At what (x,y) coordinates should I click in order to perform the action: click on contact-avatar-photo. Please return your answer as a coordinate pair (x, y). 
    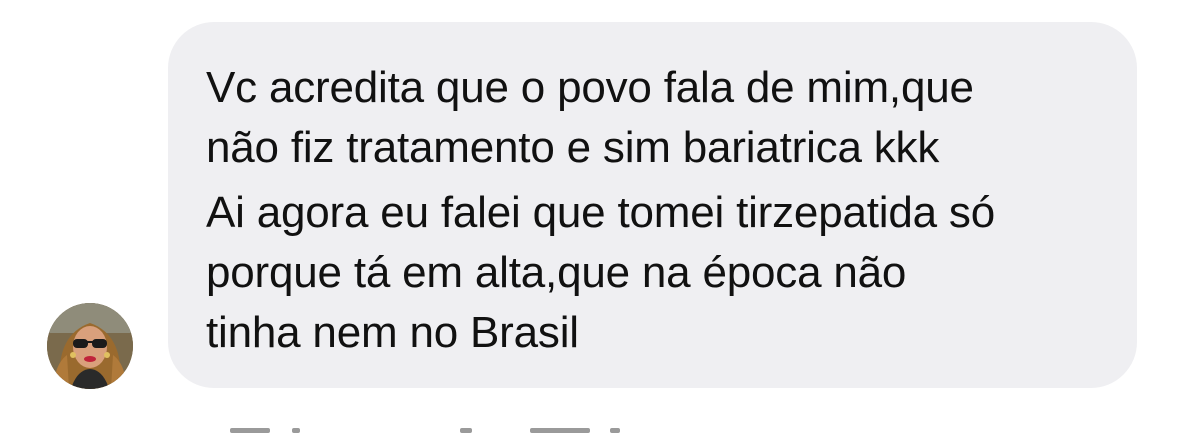
    Looking at the image, I should click on (90, 346).